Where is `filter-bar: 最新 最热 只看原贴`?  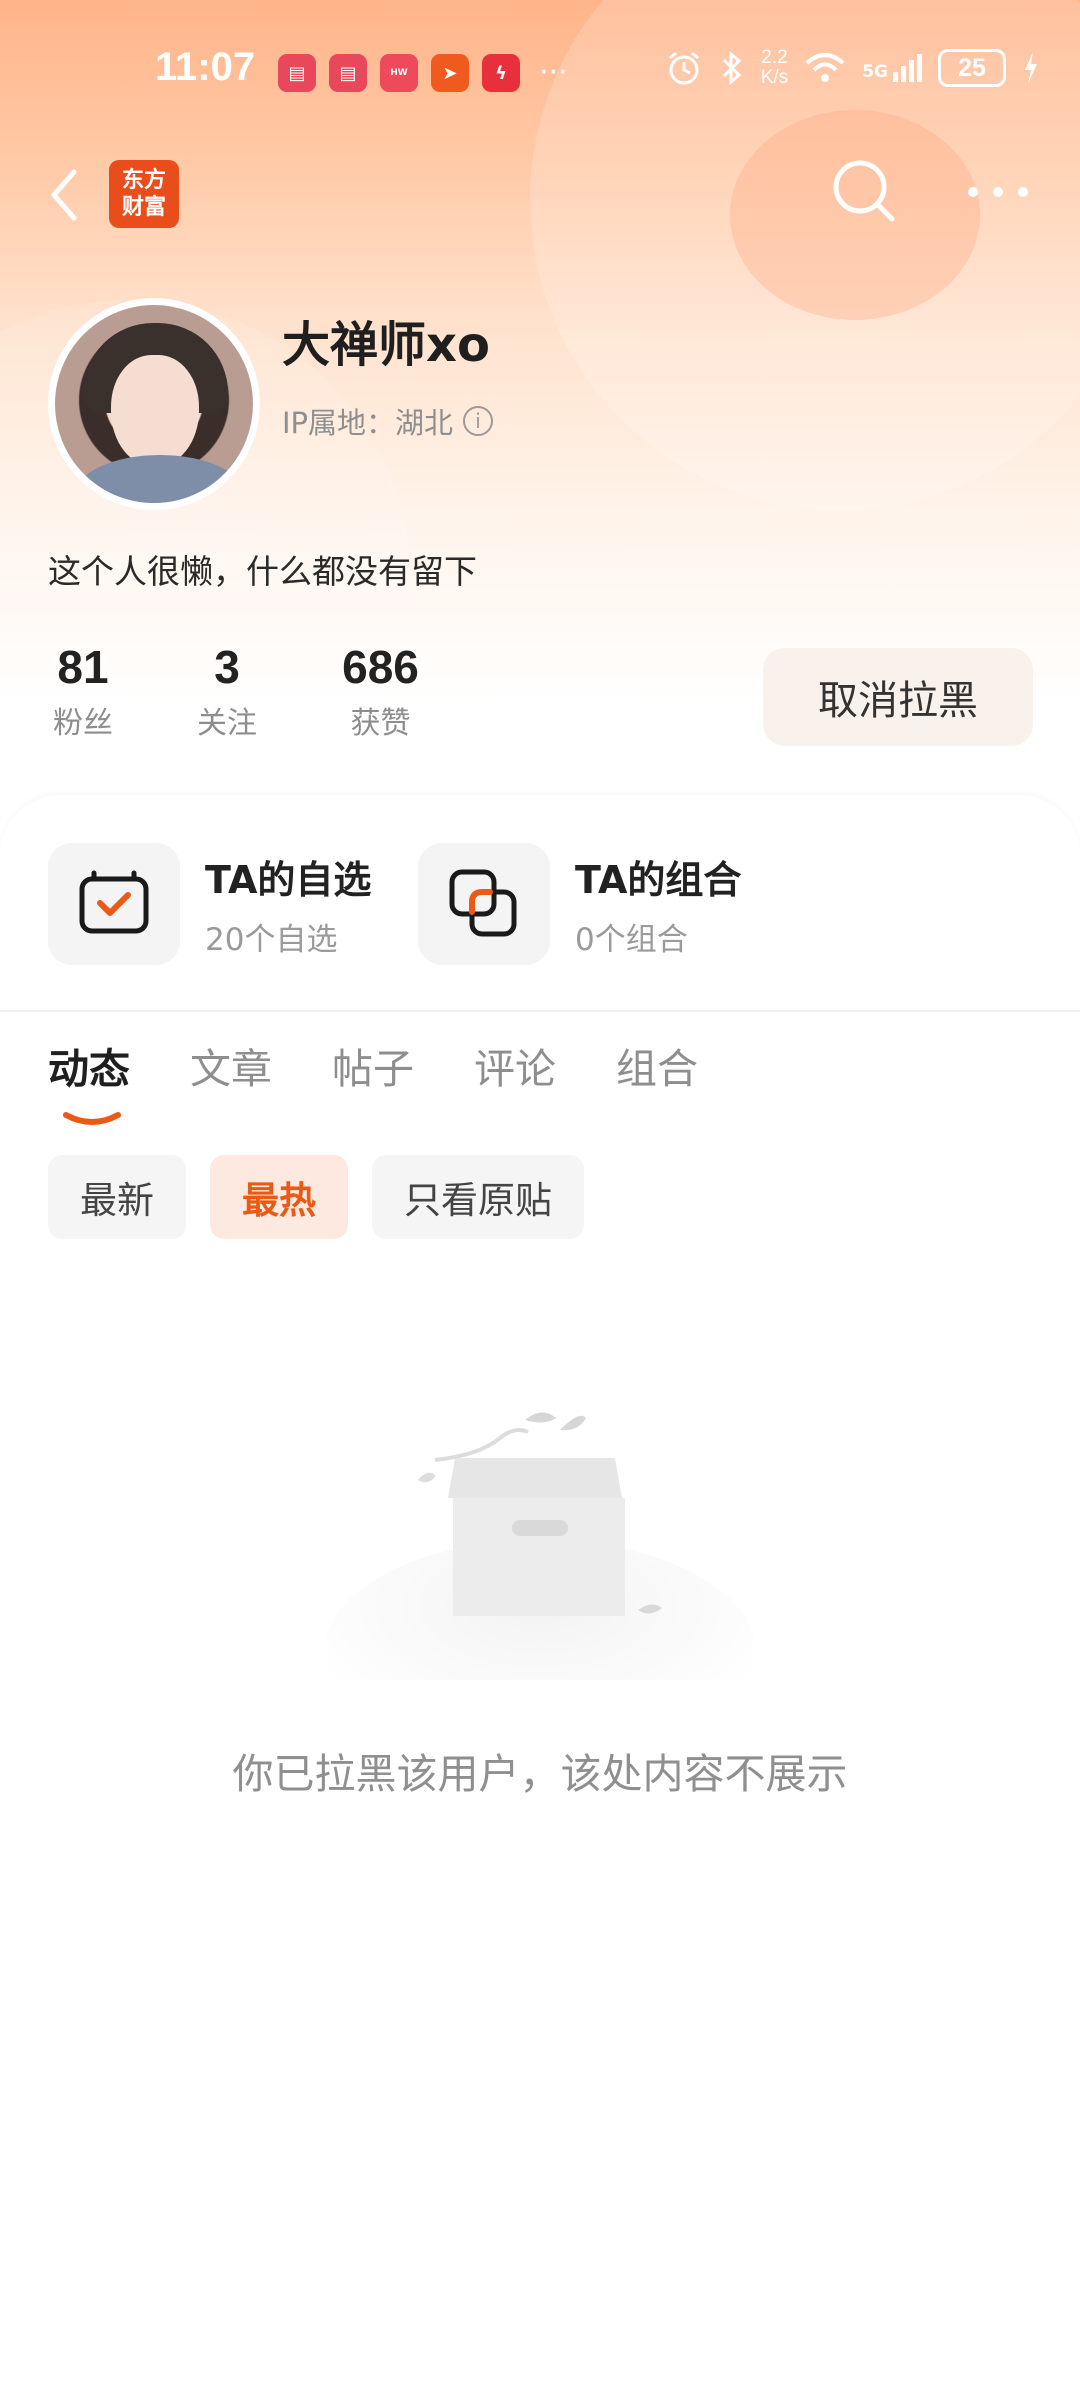 filter-bar: 最新 最热 只看原贴 is located at coordinates (316, 1197).